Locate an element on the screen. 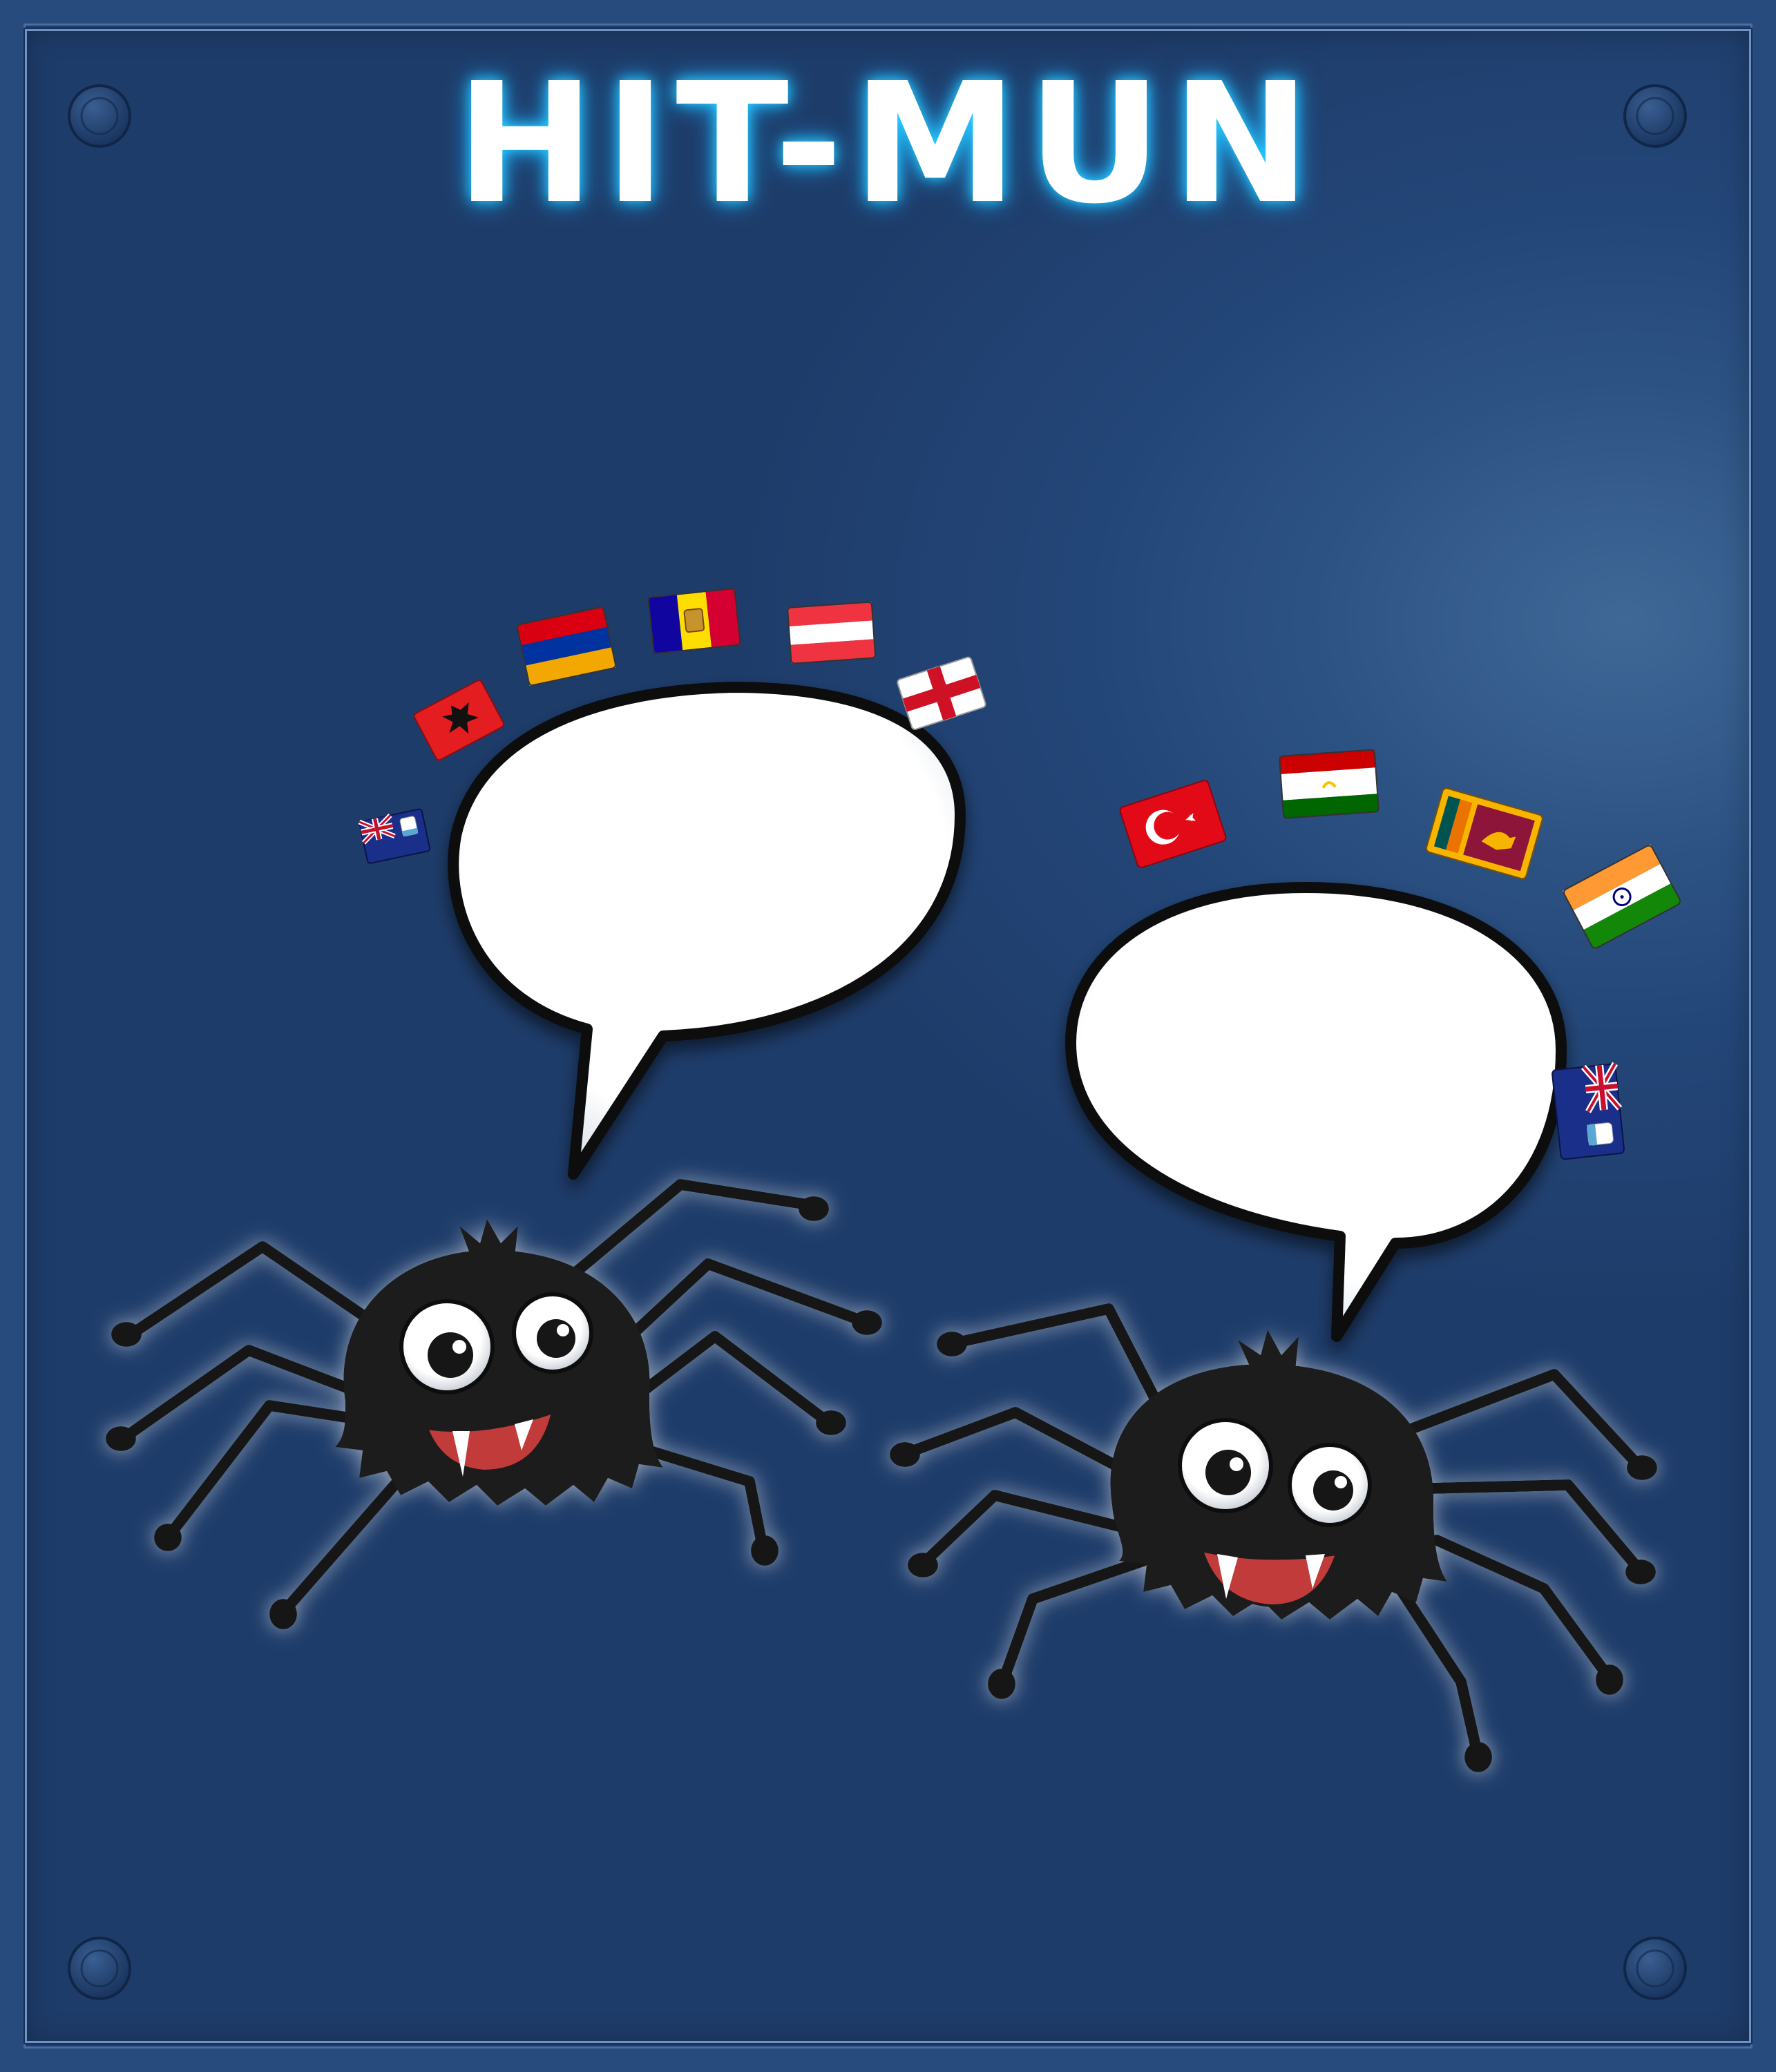  armenia-flag-icon is located at coordinates (566, 646).